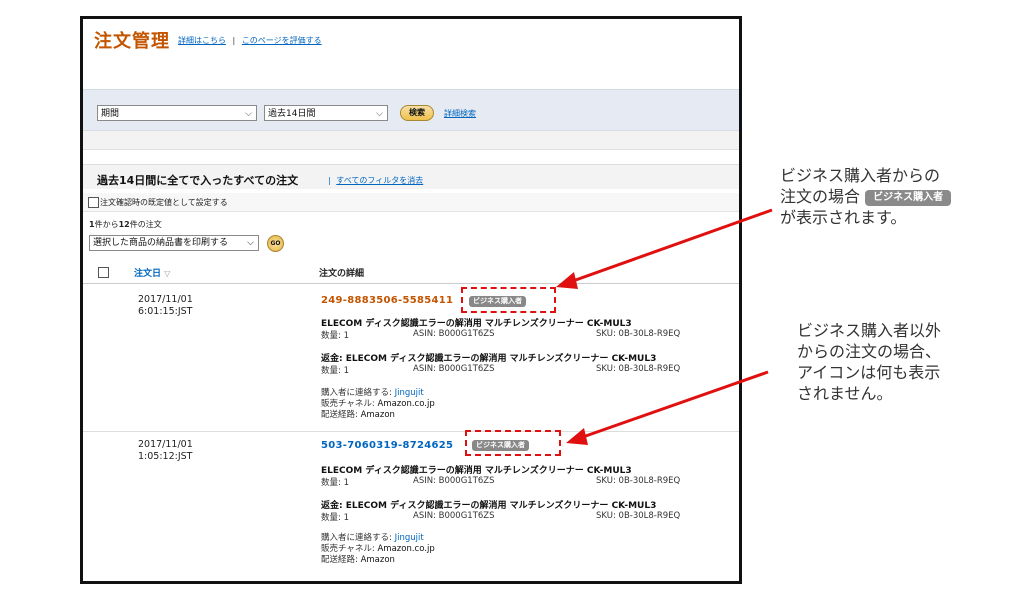  I want to click on annotation-line: 注文の場合 ビジネス購入者, so click(866, 196).